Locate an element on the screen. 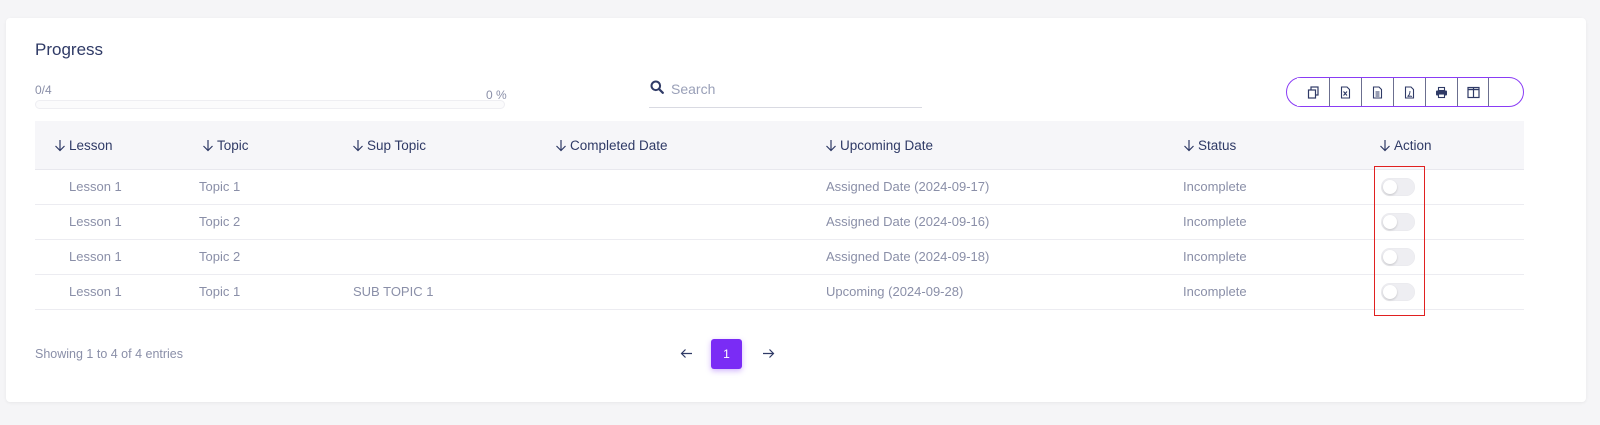 This screenshot has height=425, width=1600. search-icon is located at coordinates (657, 87).